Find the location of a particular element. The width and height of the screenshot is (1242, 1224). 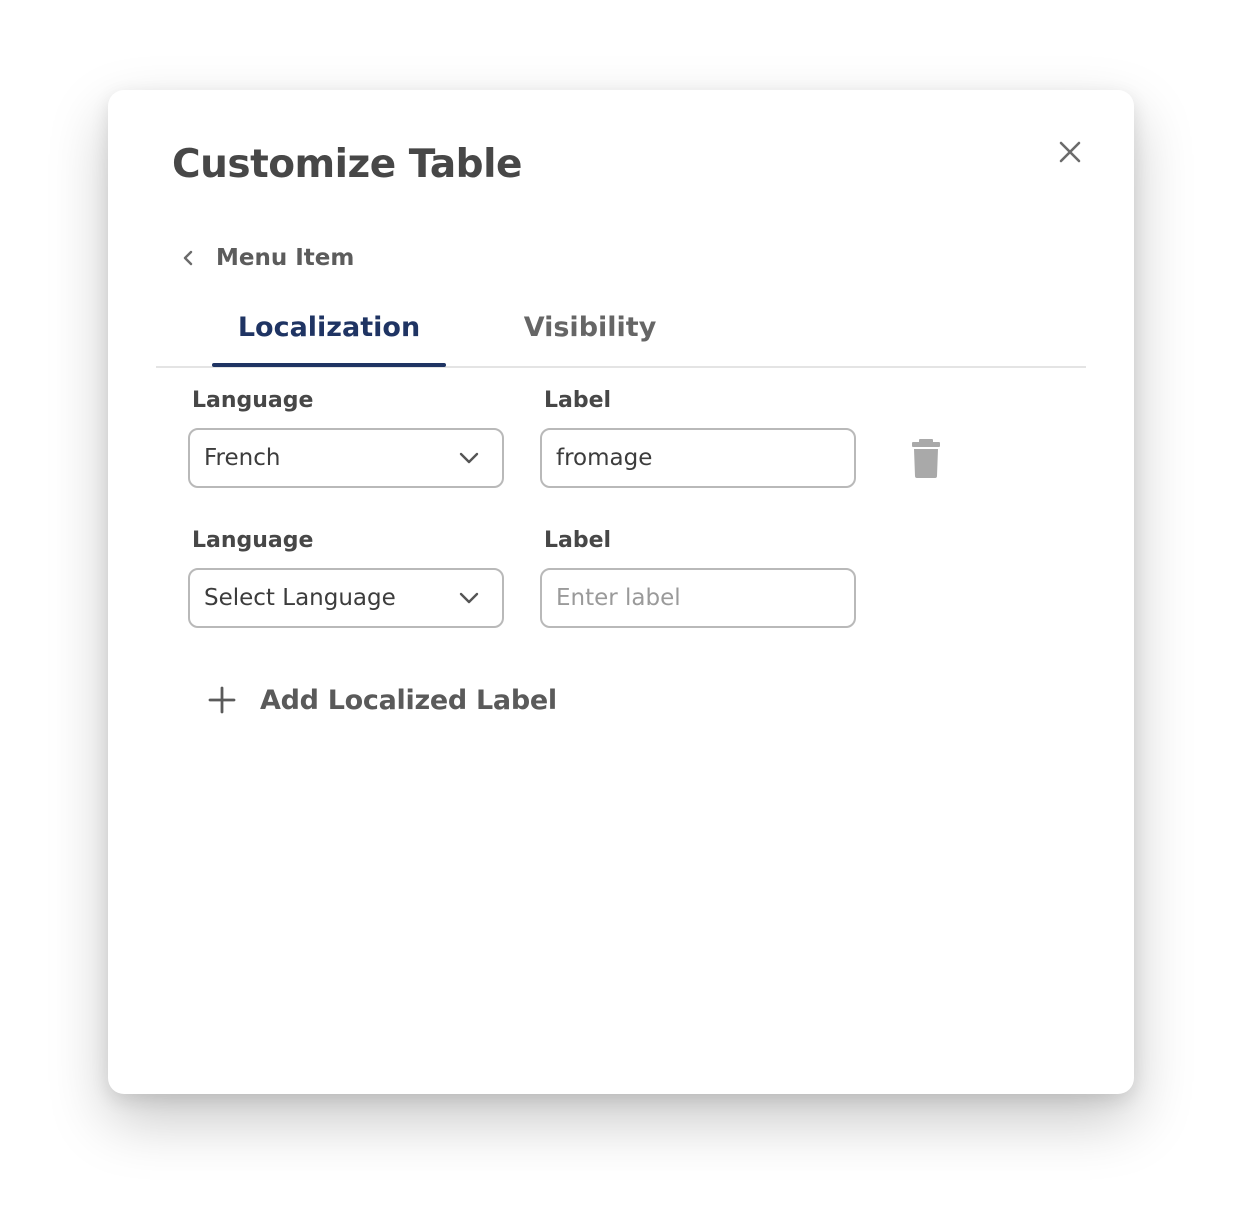

tab-visibility: Visibility is located at coordinates (590, 334).